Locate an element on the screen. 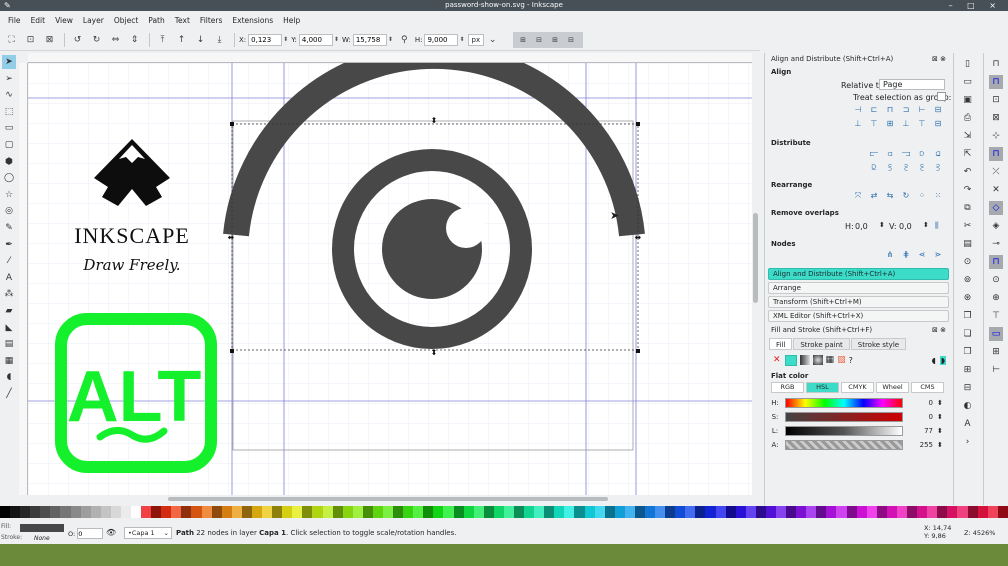  vertical-scroll-thumb is located at coordinates (755, 258).